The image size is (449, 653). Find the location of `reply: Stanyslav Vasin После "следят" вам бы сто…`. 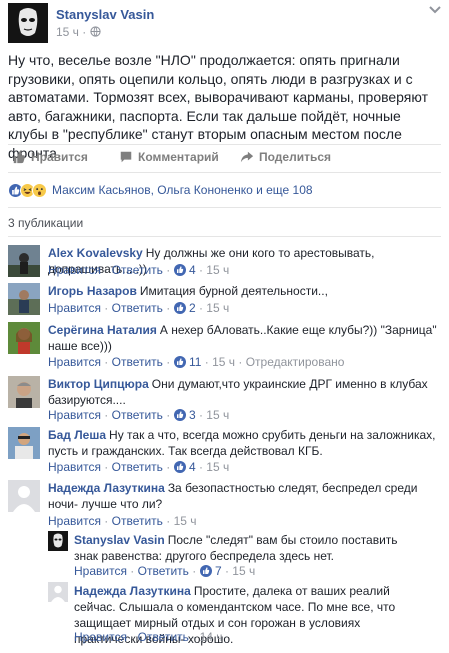

reply: Stanyslav Vasin После "следят" вам бы сто… is located at coordinates (244, 554).